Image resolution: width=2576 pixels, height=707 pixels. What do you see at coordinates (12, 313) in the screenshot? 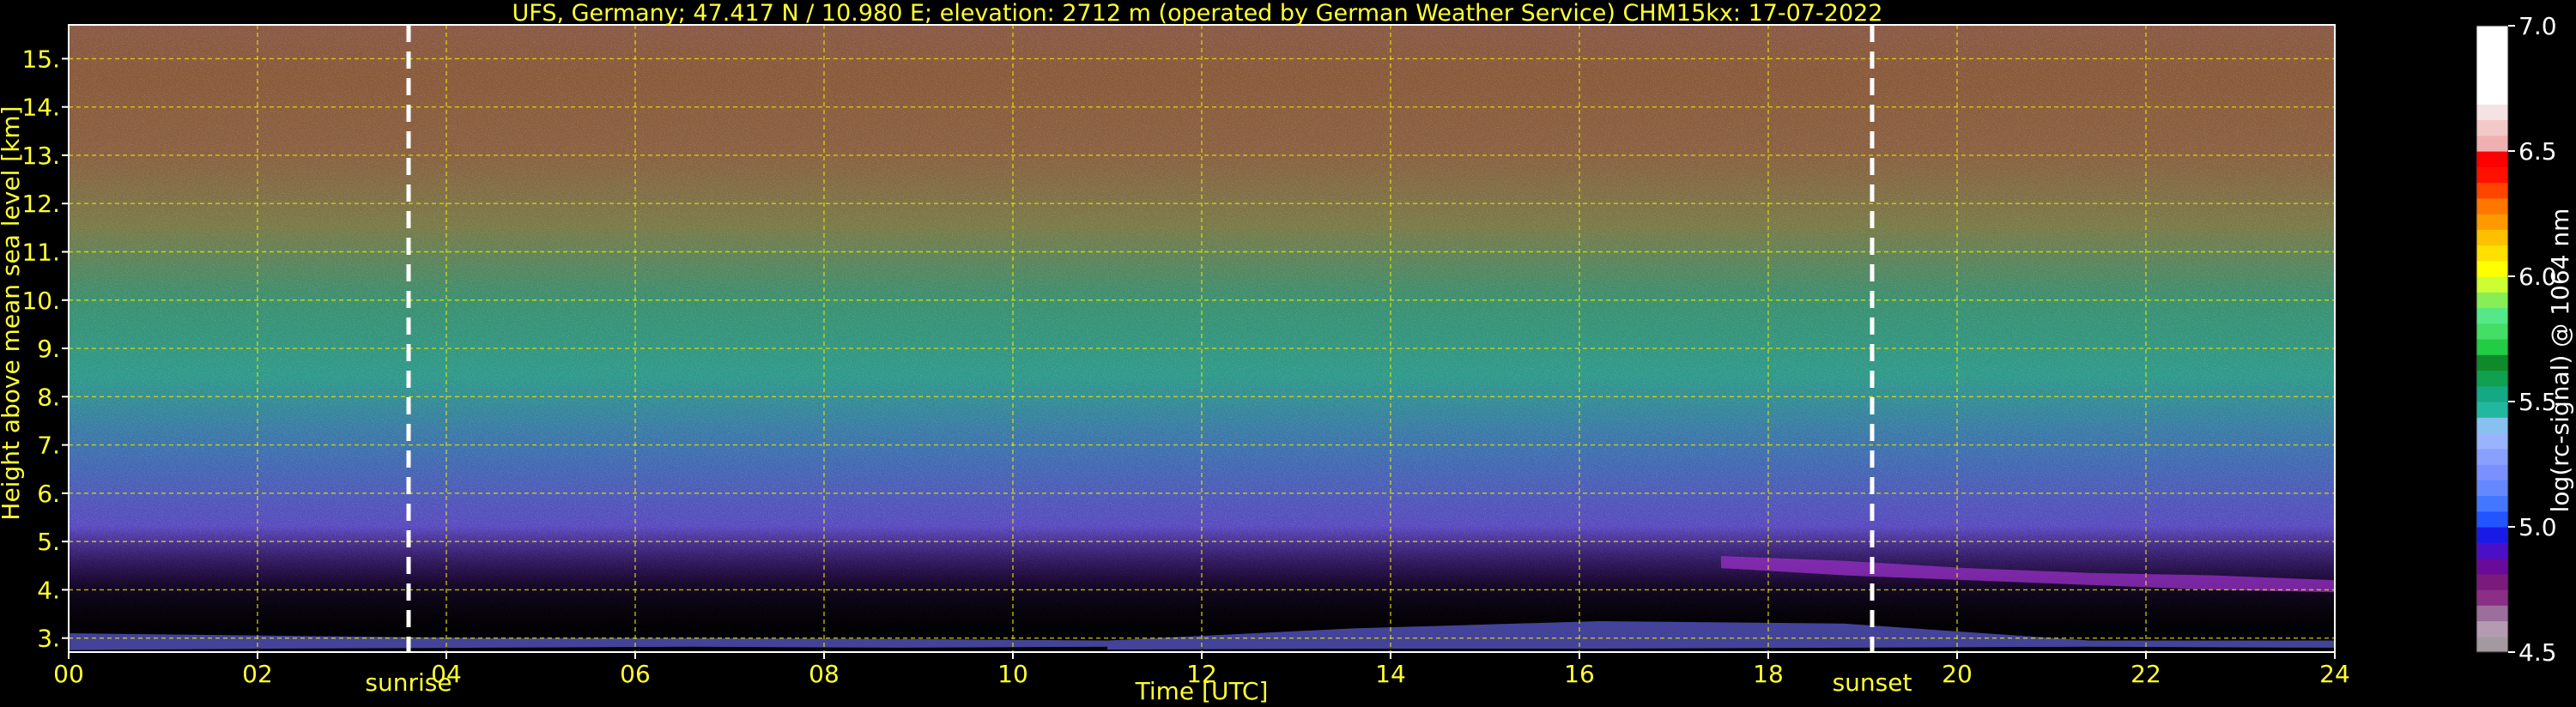
I see `y-axis-label: Height above mean sea level [km]` at bounding box center [12, 313].